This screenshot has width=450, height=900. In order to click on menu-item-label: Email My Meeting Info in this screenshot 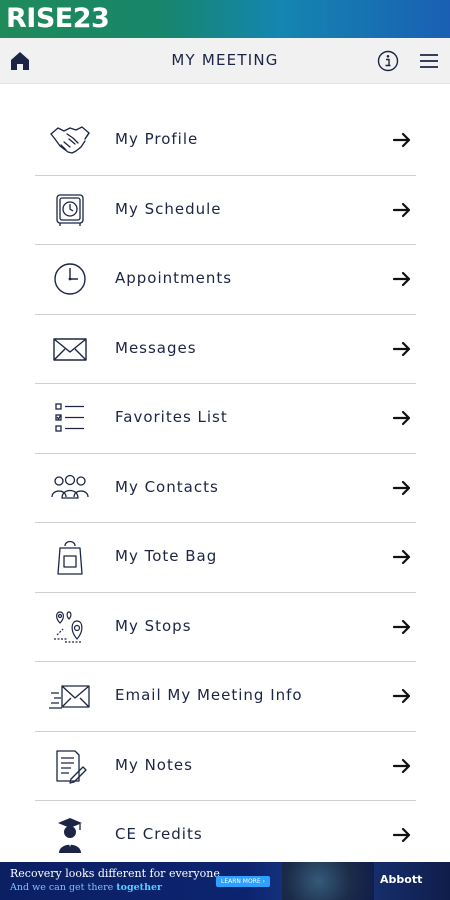, I will do `click(209, 695)`.